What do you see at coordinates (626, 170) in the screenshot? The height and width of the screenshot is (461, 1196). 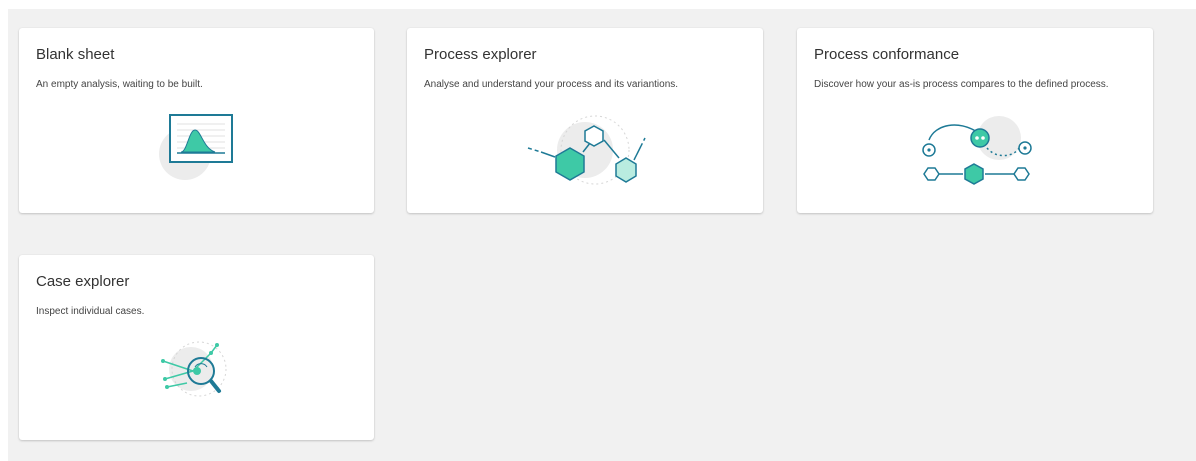 I see `hexagon-node-right` at bounding box center [626, 170].